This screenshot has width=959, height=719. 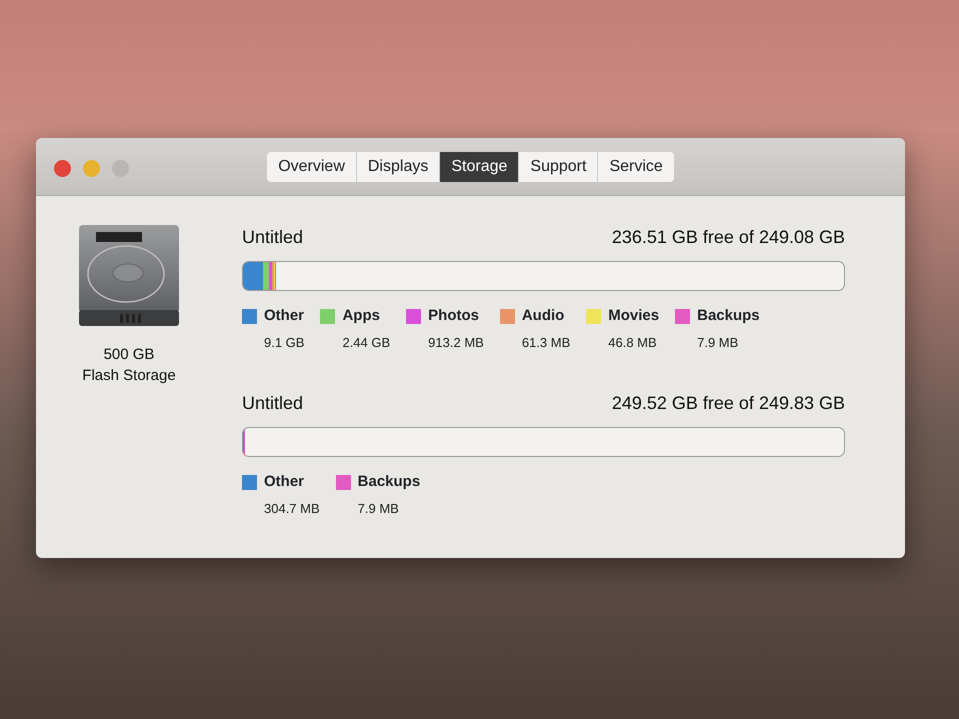 What do you see at coordinates (312, 167) in the screenshot?
I see `tab: Overview` at bounding box center [312, 167].